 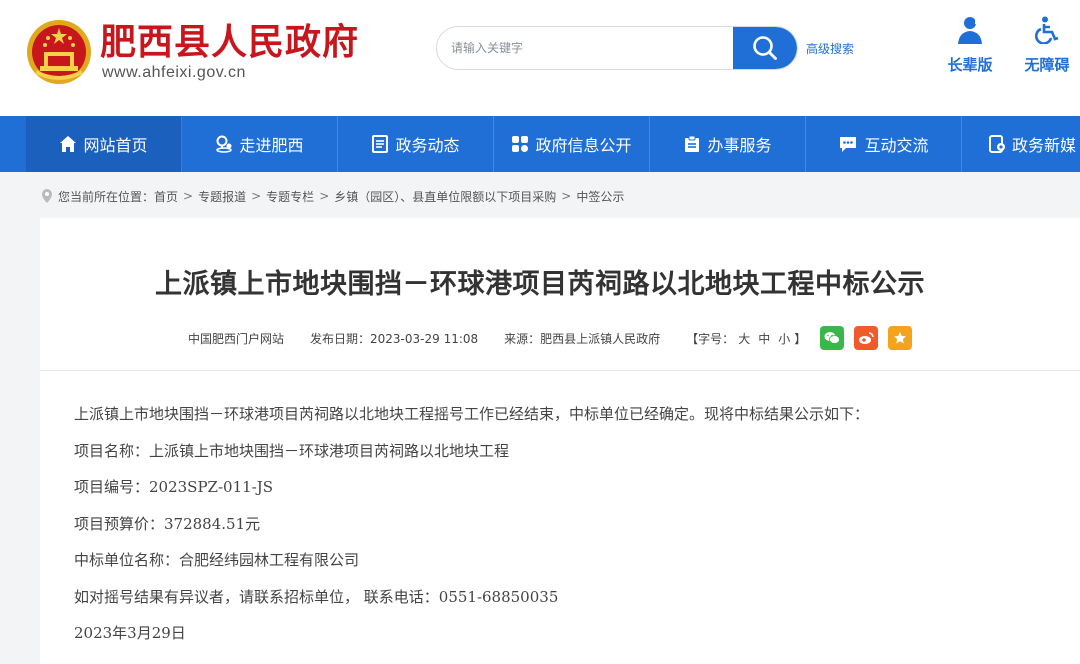 I want to click on nav-item-home: 网站首页, so click(x=104, y=144).